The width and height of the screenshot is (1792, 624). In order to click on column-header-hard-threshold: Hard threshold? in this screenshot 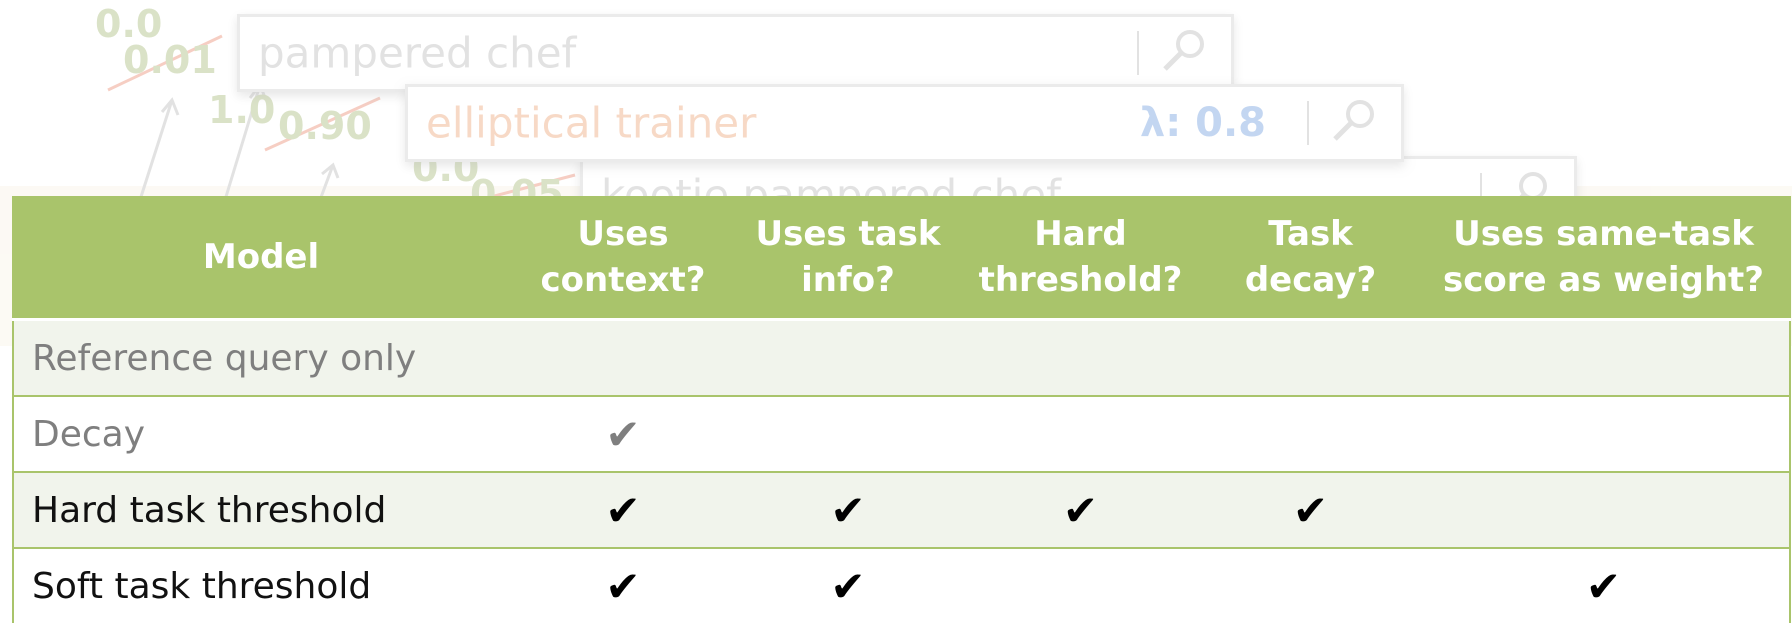, I will do `click(1080, 258)`.